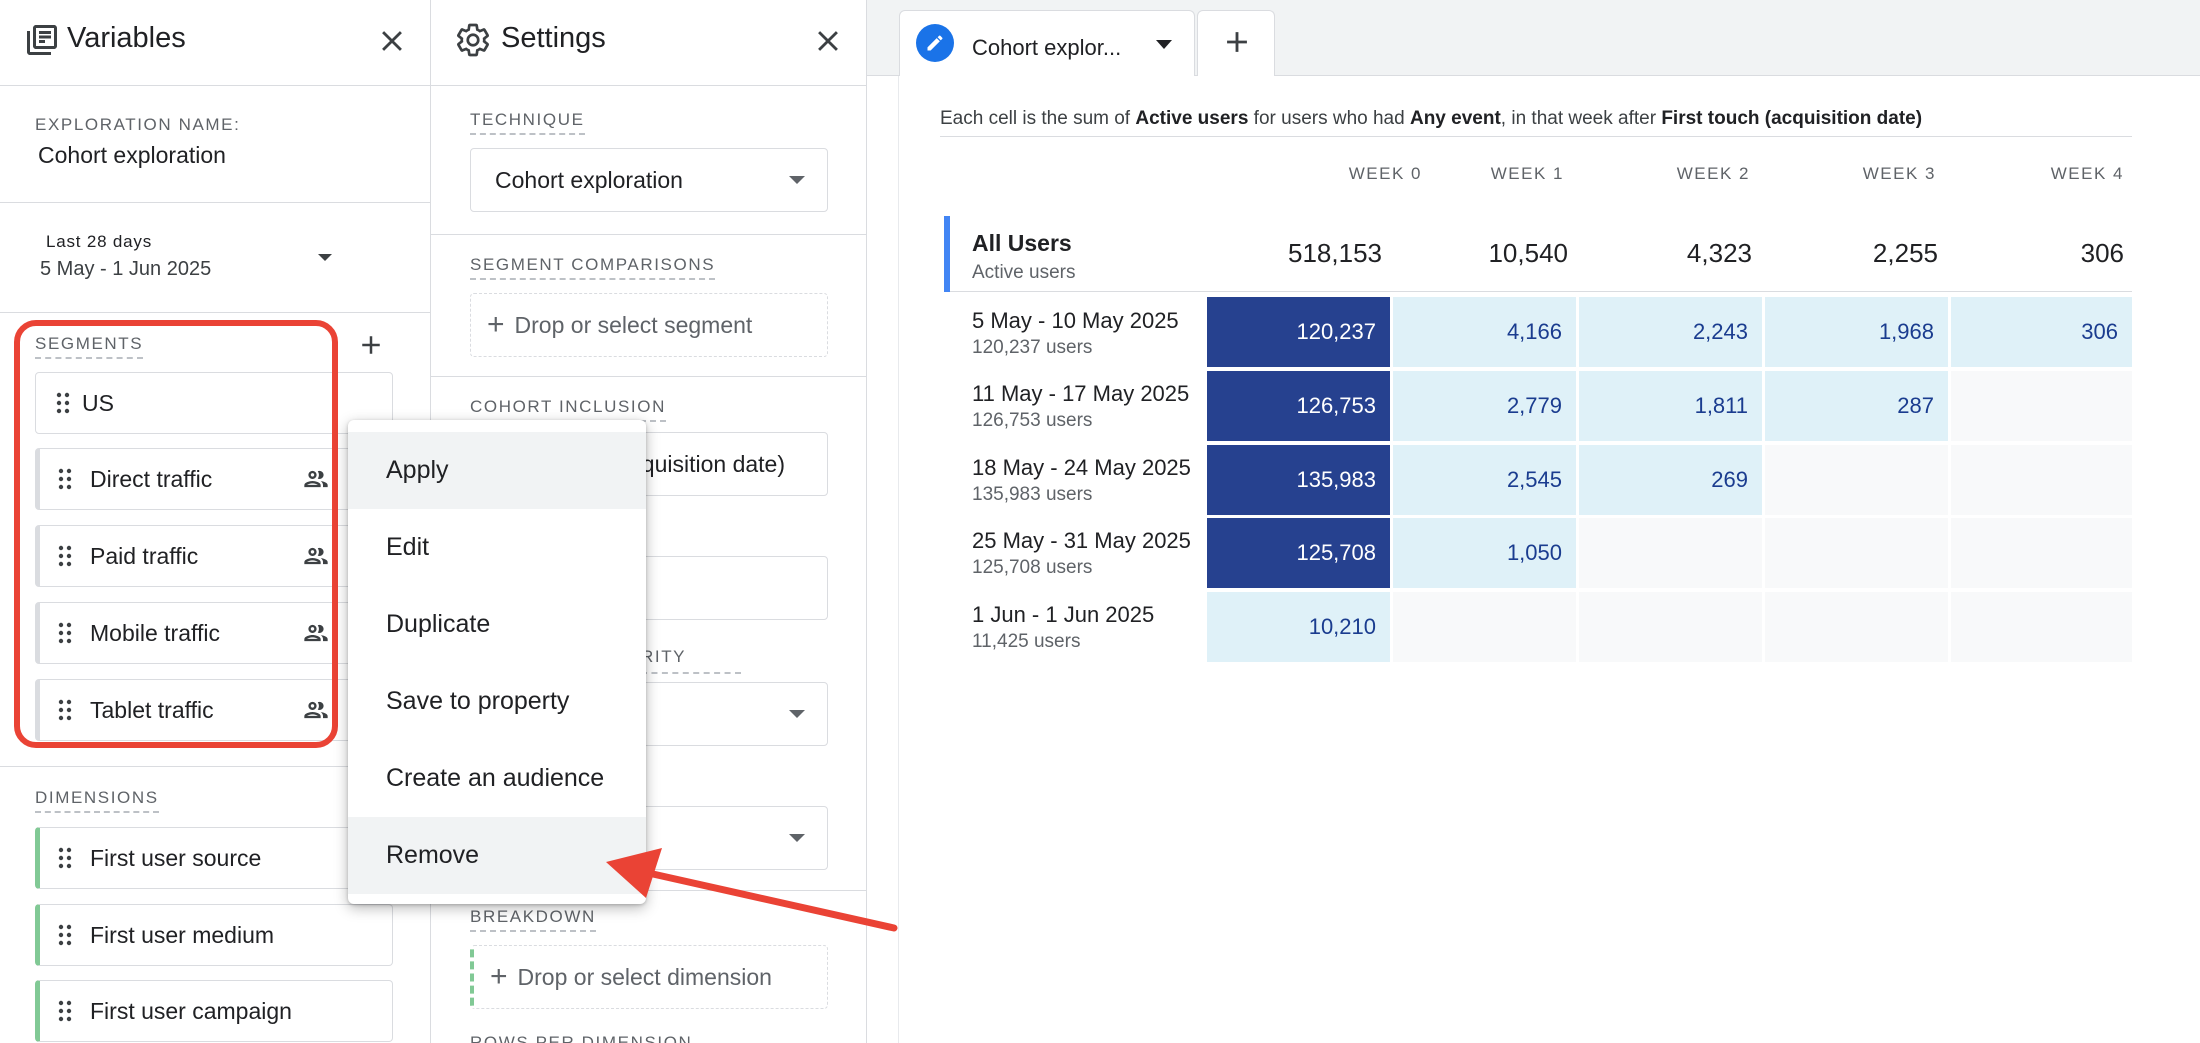  What do you see at coordinates (1455, 118) in the screenshot?
I see `description-event: Any event` at bounding box center [1455, 118].